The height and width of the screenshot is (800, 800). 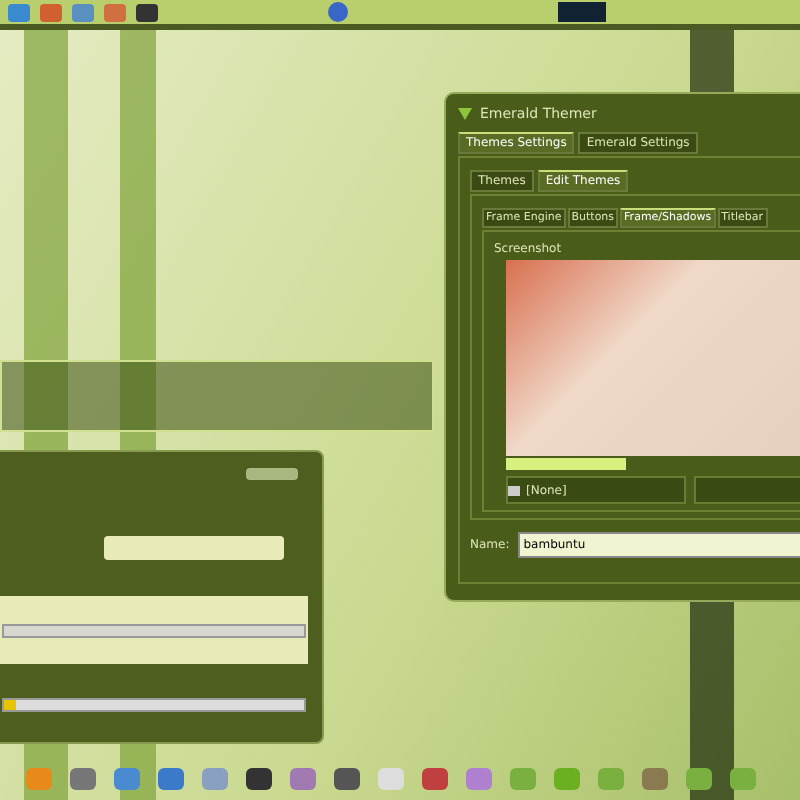 I want to click on dropdown, so click(x=747, y=490).